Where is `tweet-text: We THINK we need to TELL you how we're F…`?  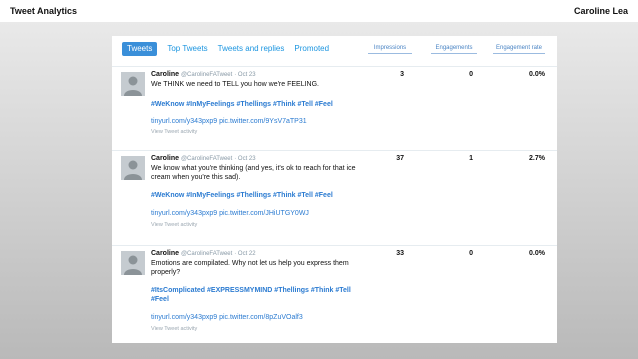 tweet-text: We THINK we need to TELL you how we're F… is located at coordinates (235, 84).